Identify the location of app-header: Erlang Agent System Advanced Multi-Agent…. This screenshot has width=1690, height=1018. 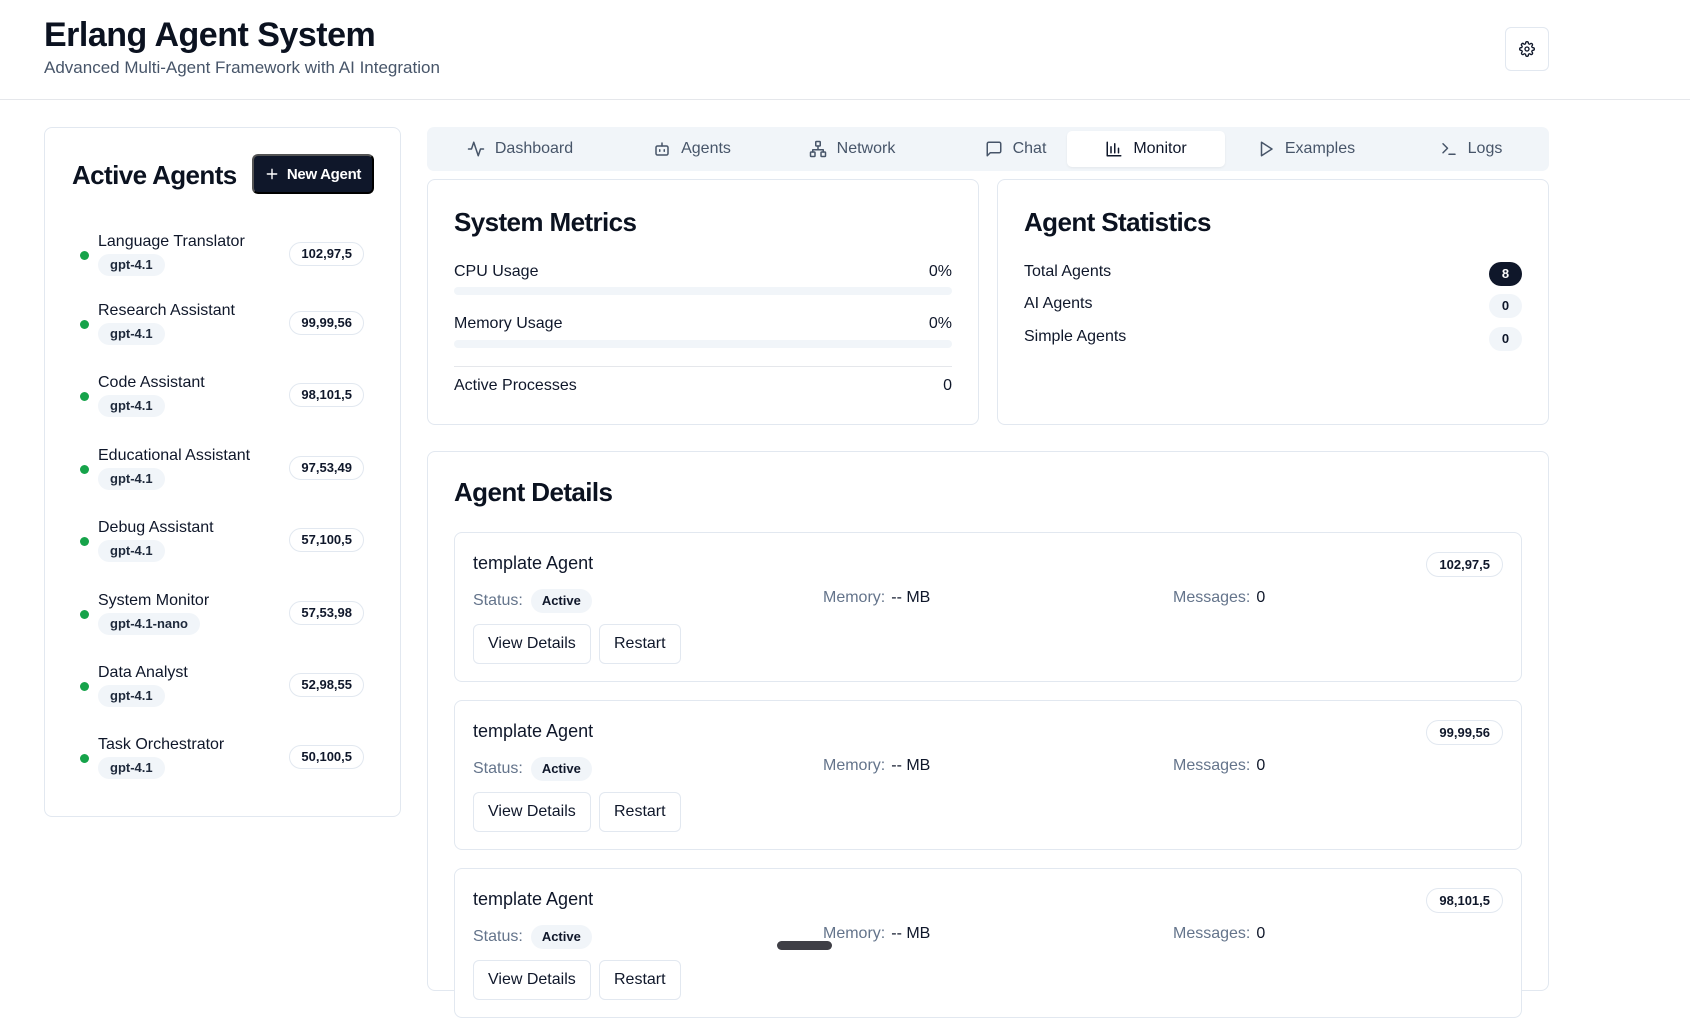
(845, 50).